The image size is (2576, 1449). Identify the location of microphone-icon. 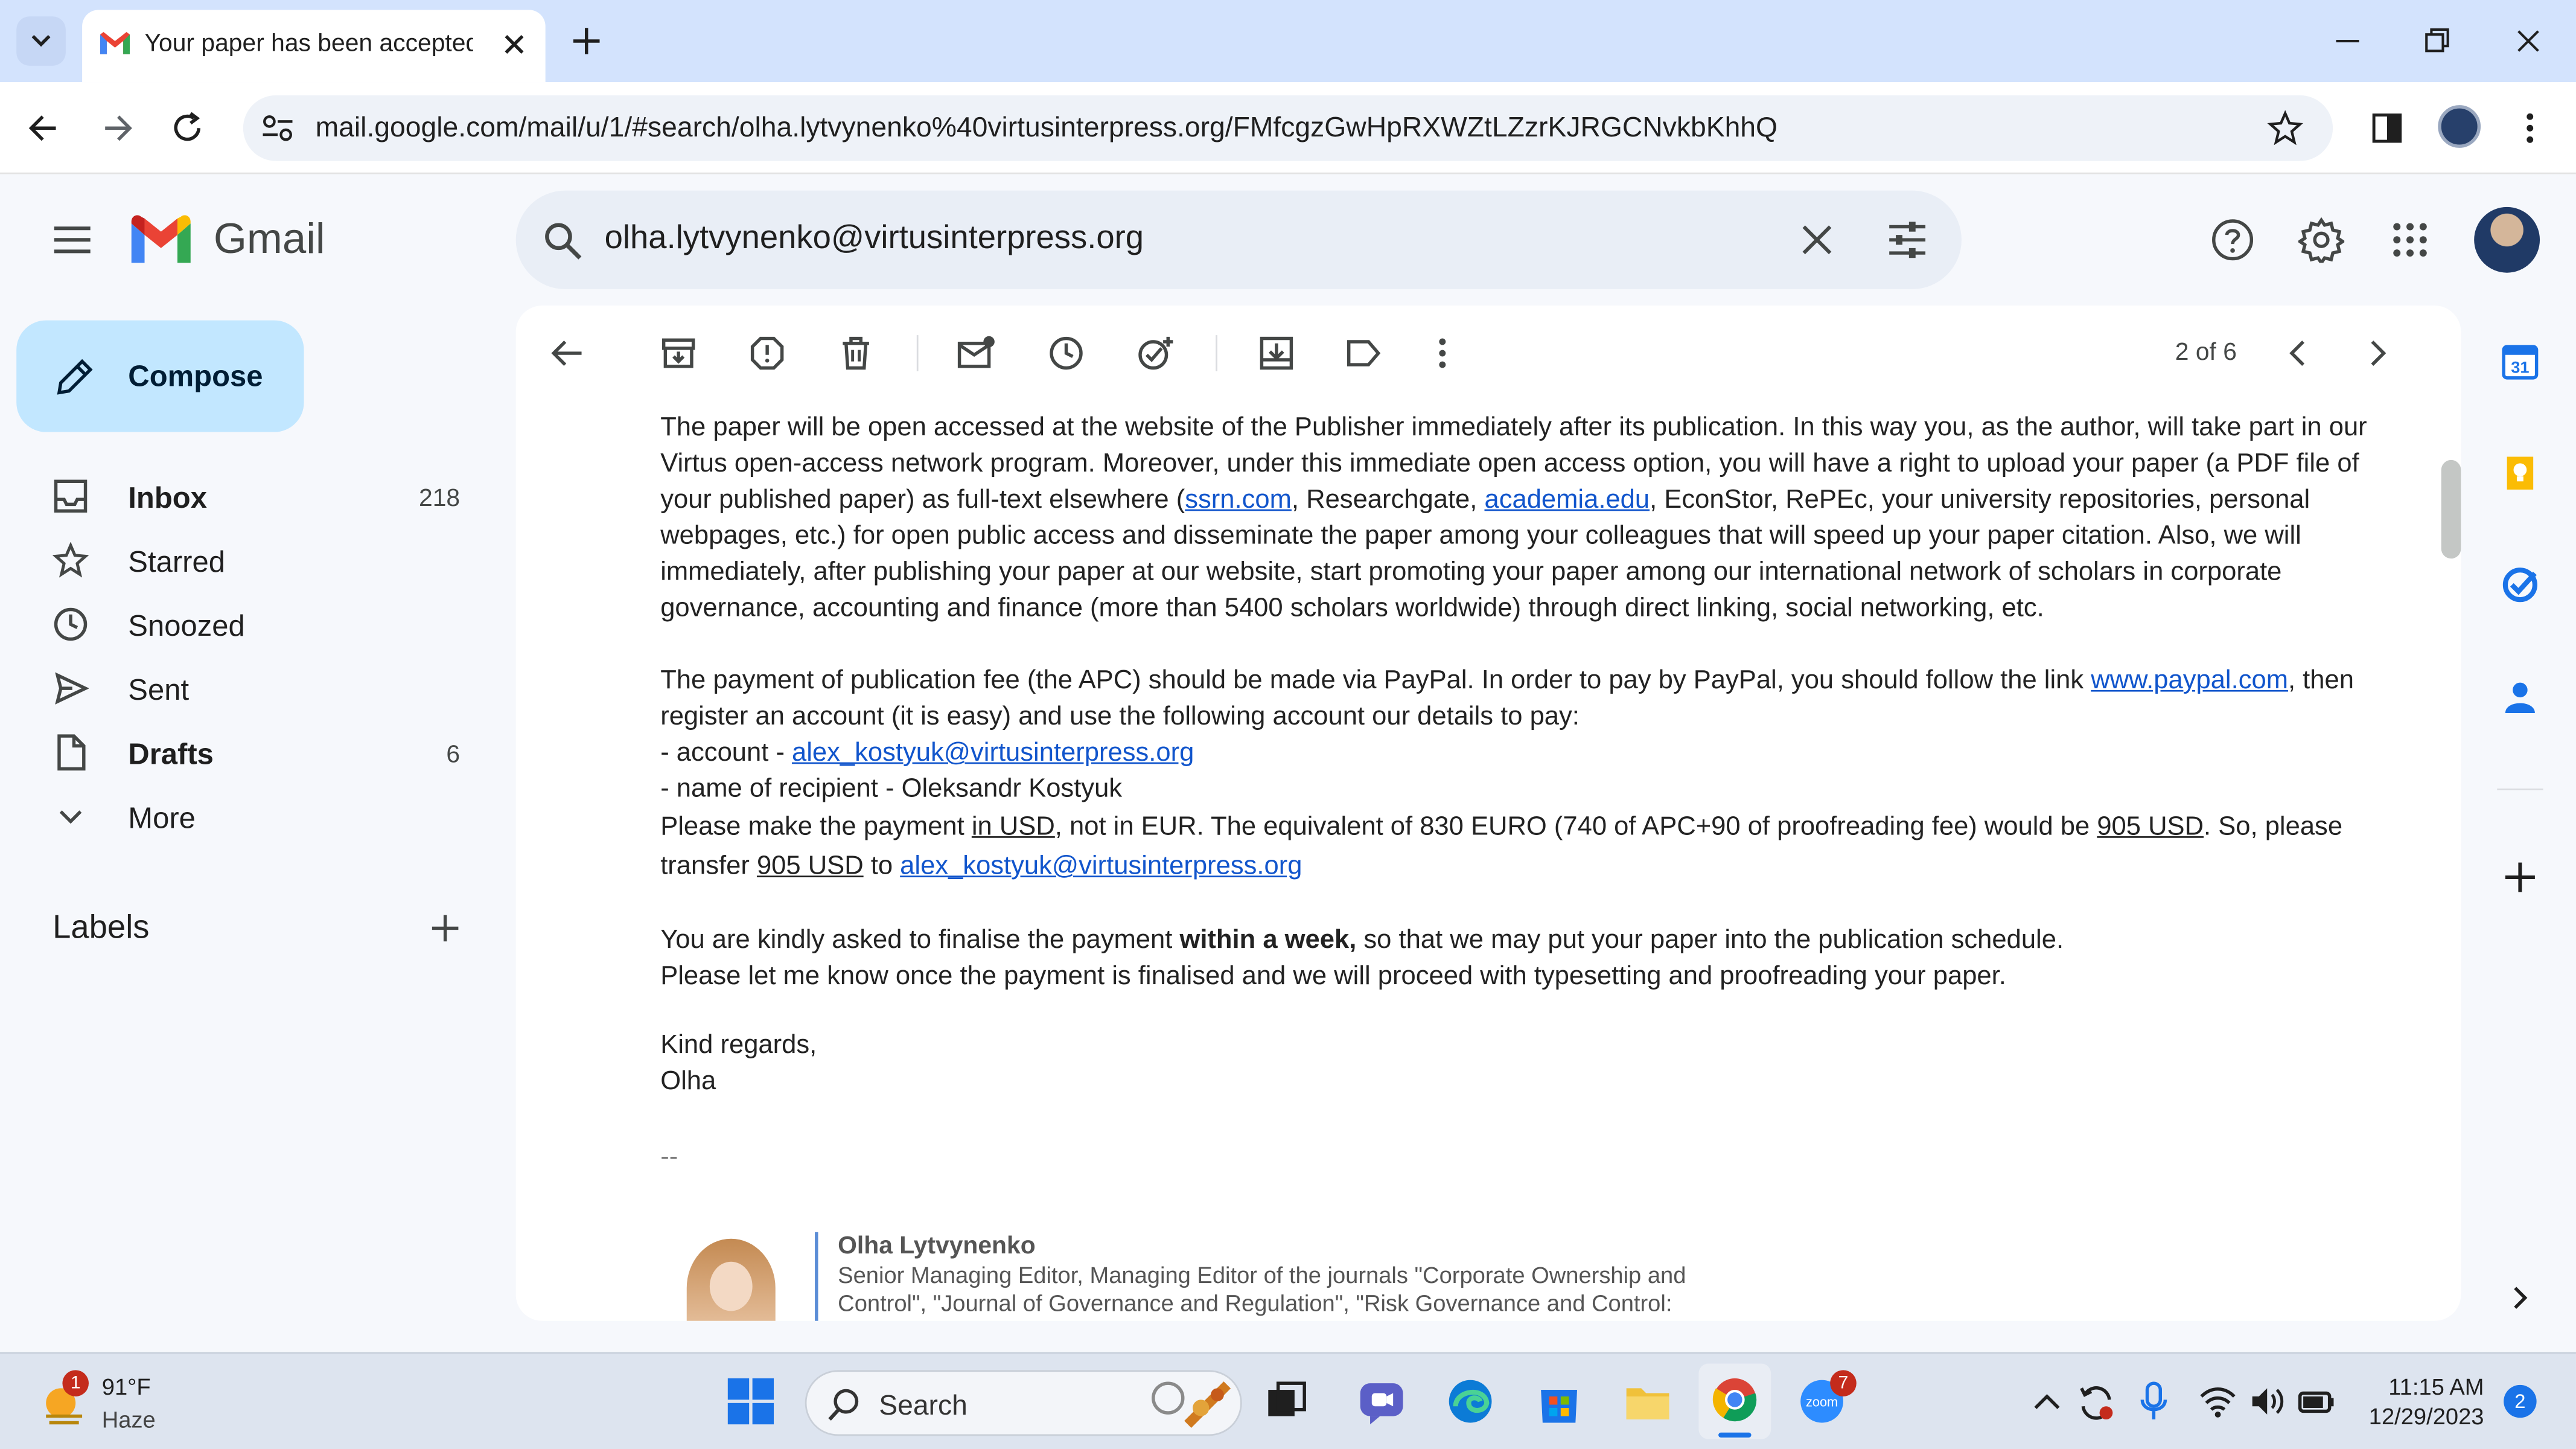
(2154, 1401).